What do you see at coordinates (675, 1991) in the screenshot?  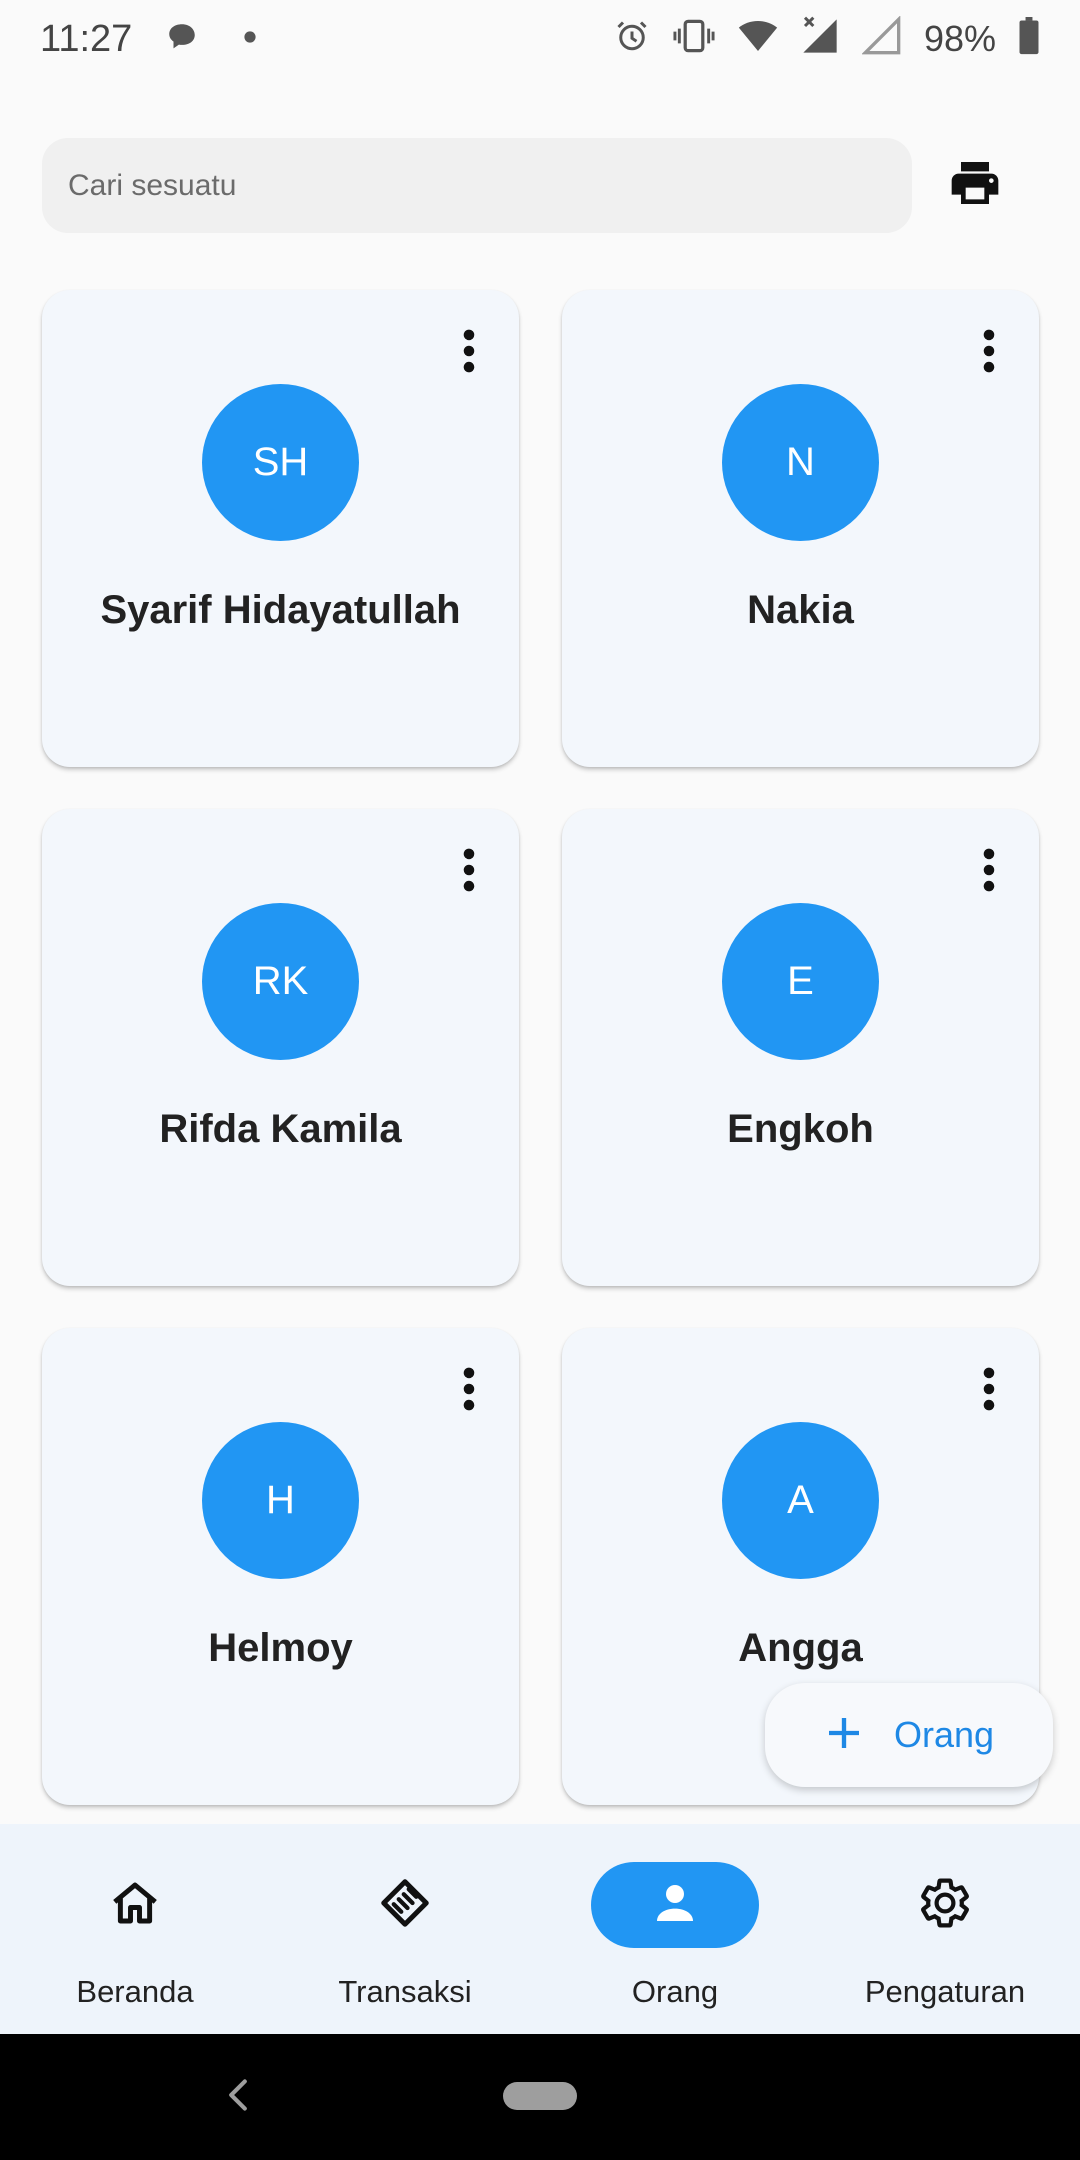 I see `nav-label: Orang` at bounding box center [675, 1991].